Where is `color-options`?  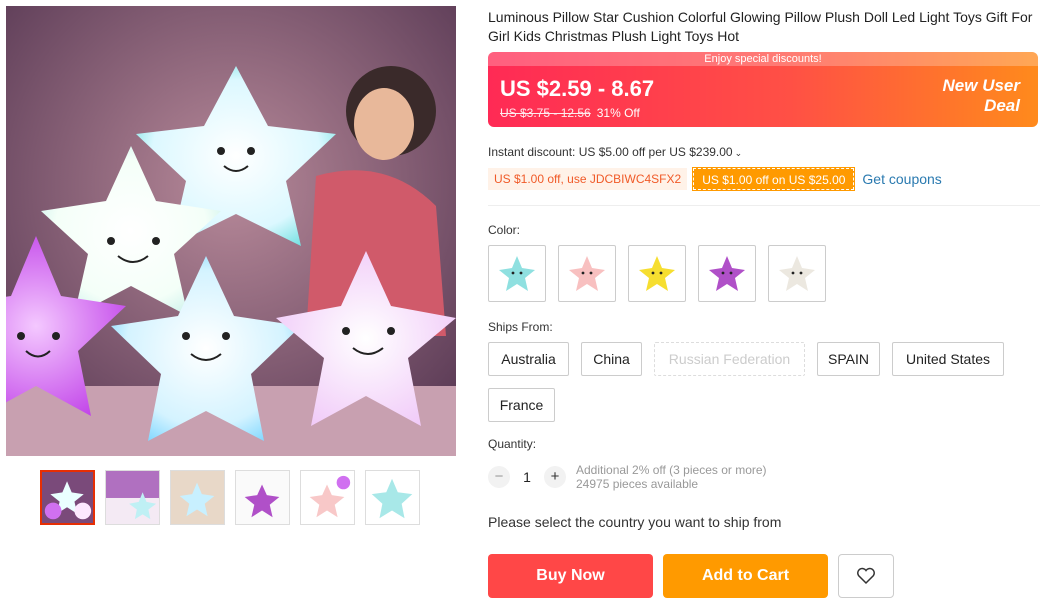 color-options is located at coordinates (657, 273).